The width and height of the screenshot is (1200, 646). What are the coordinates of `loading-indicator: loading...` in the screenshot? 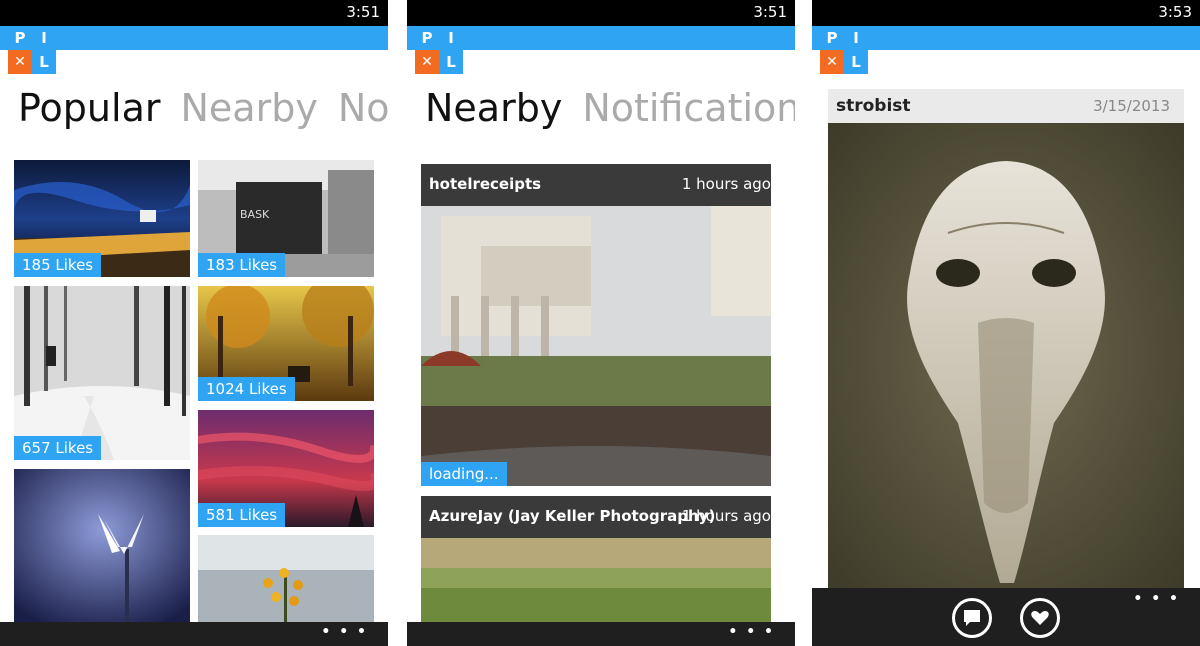 It's located at (464, 474).